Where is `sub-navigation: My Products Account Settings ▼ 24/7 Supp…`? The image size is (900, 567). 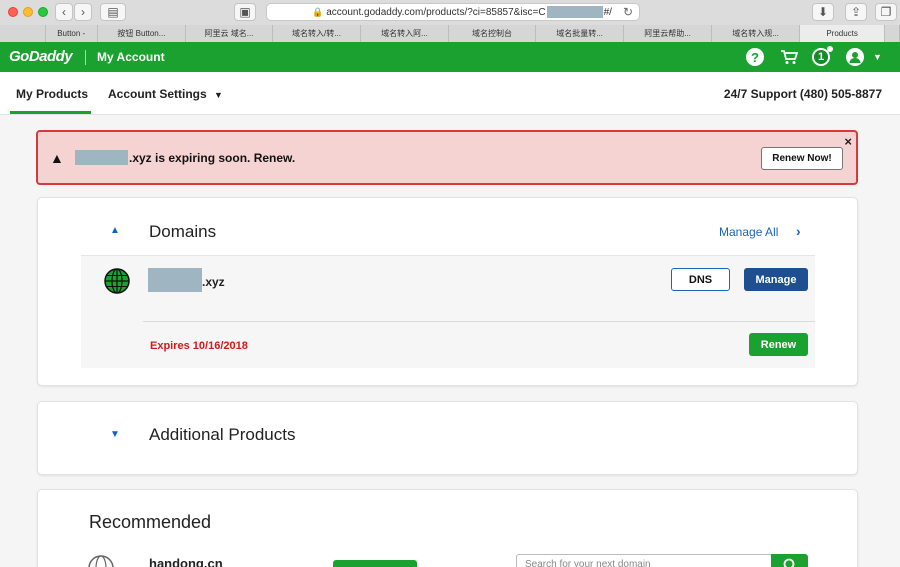
sub-navigation: My Products Account Settings ▼ 24/7 Supp… is located at coordinates (450, 93).